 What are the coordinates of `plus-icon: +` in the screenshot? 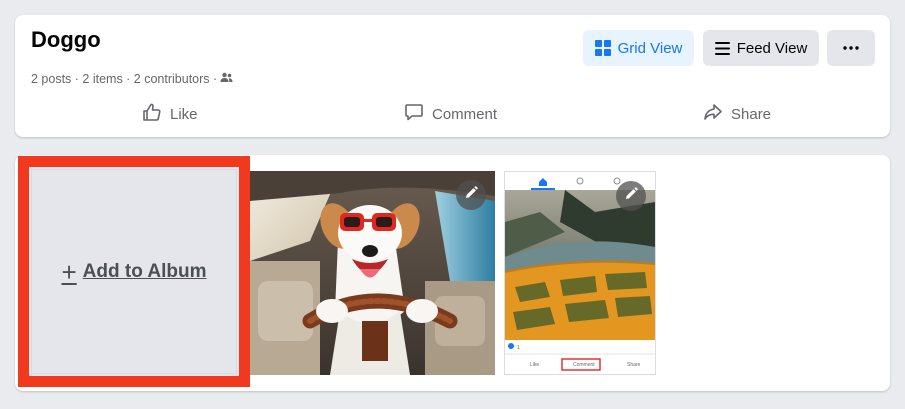 It's located at (69, 271).